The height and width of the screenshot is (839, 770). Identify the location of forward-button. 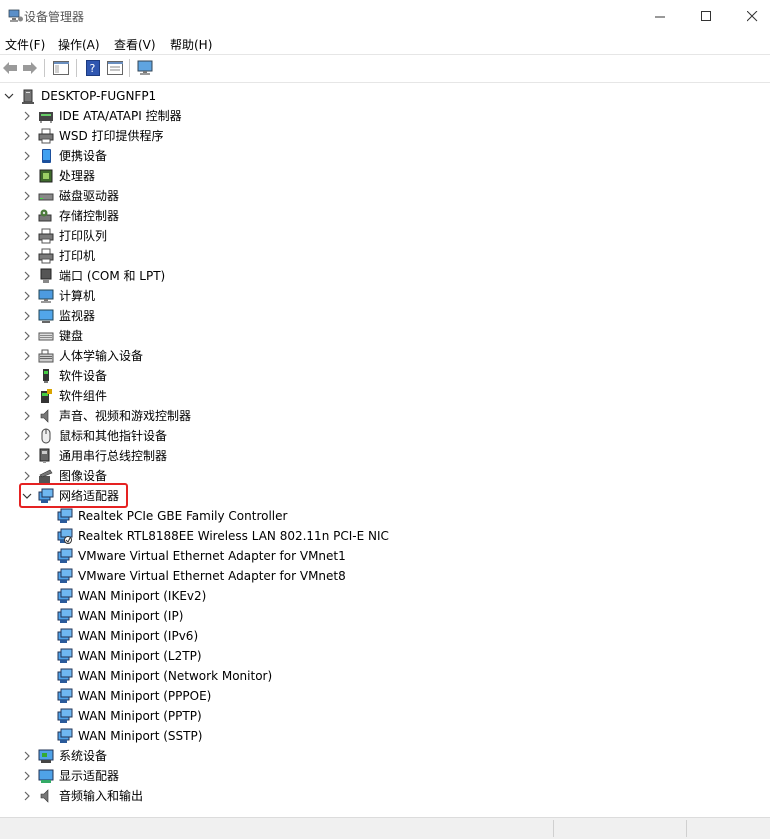
(30, 68).